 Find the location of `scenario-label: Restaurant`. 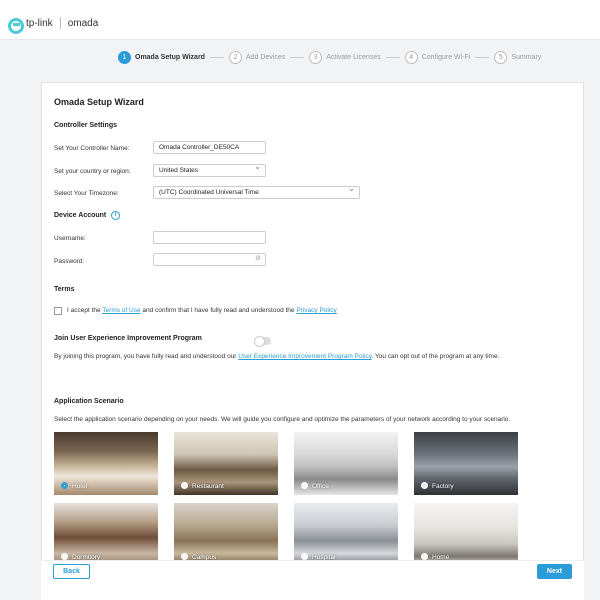

scenario-label: Restaurant is located at coordinates (208, 486).